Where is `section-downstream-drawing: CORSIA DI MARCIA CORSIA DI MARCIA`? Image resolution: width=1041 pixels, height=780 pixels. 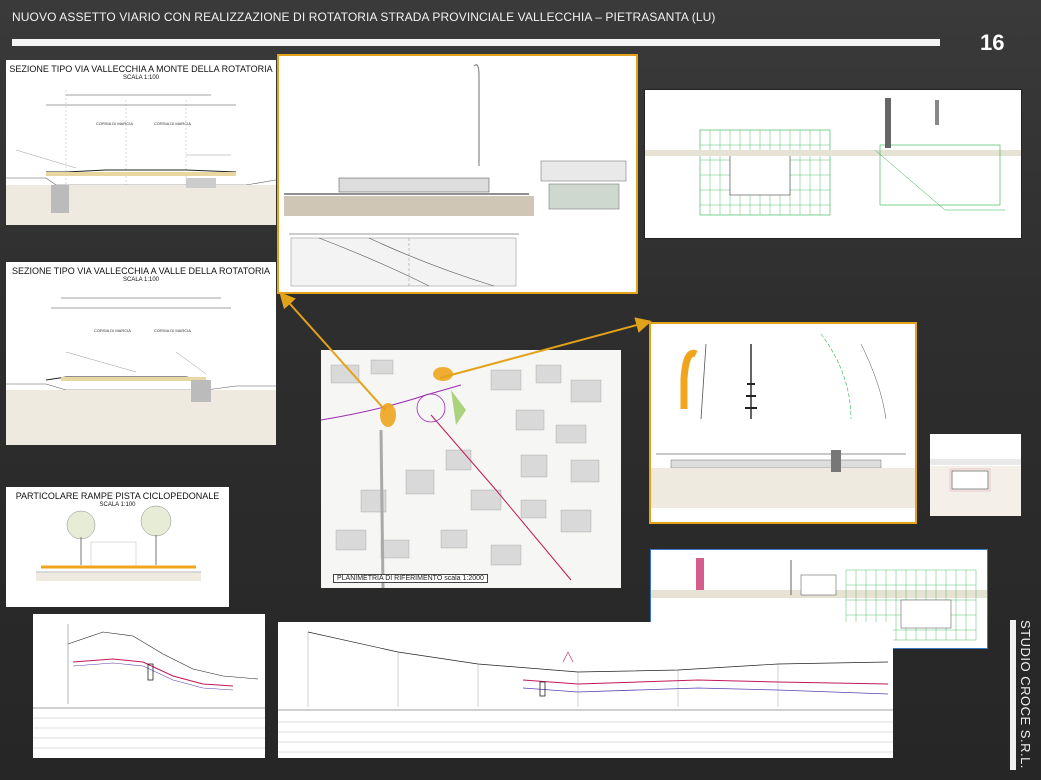 section-downstream-drawing: CORSIA DI MARCIA CORSIA DI MARCIA is located at coordinates (141, 371).